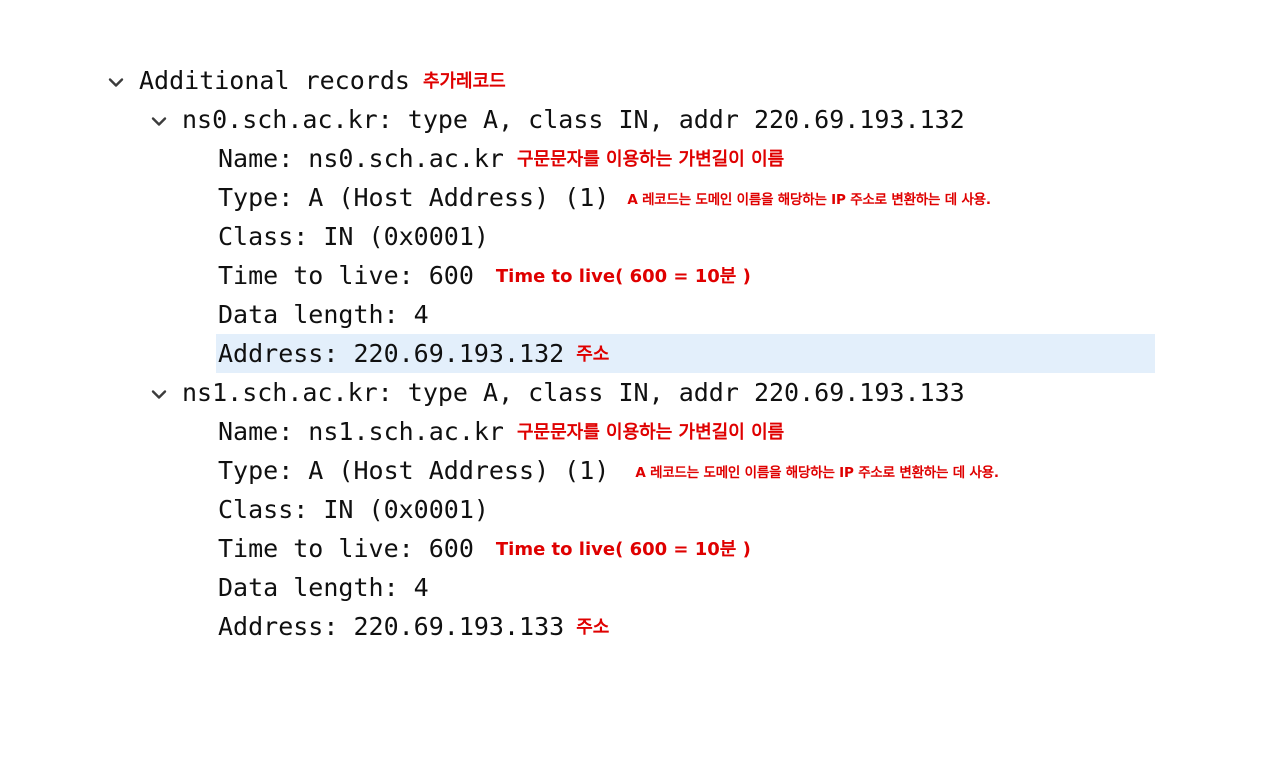 Image resolution: width=1280 pixels, height=781 pixels. I want to click on tree-row-address: Address: 220.69.193.133 주소, so click(640, 626).